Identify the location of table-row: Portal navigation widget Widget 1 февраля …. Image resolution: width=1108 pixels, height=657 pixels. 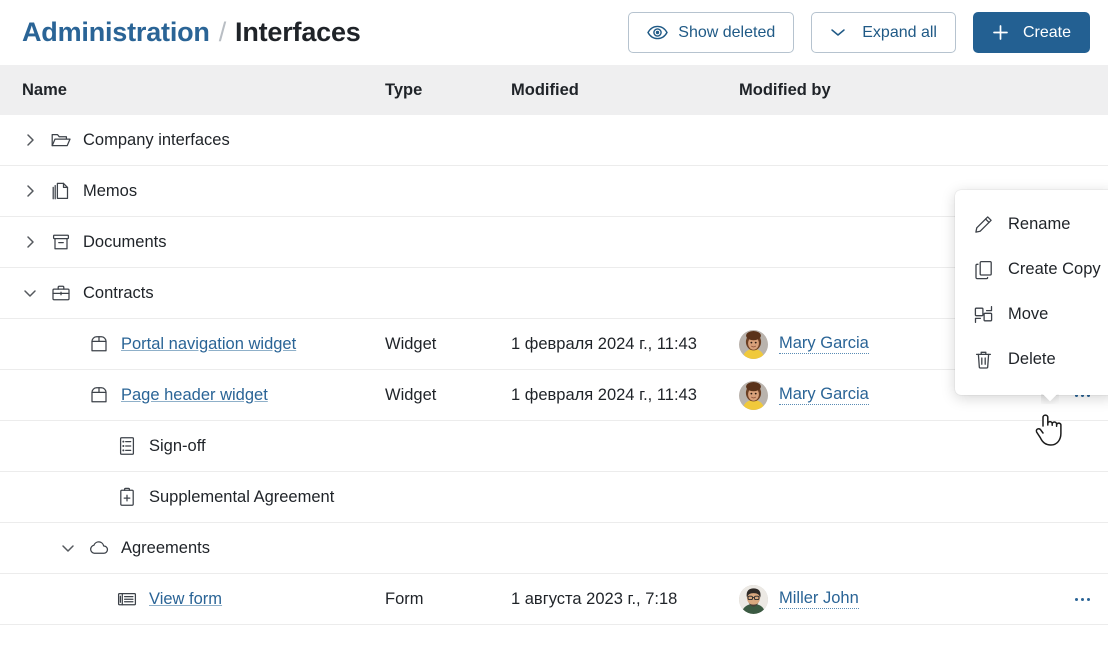
(554, 344).